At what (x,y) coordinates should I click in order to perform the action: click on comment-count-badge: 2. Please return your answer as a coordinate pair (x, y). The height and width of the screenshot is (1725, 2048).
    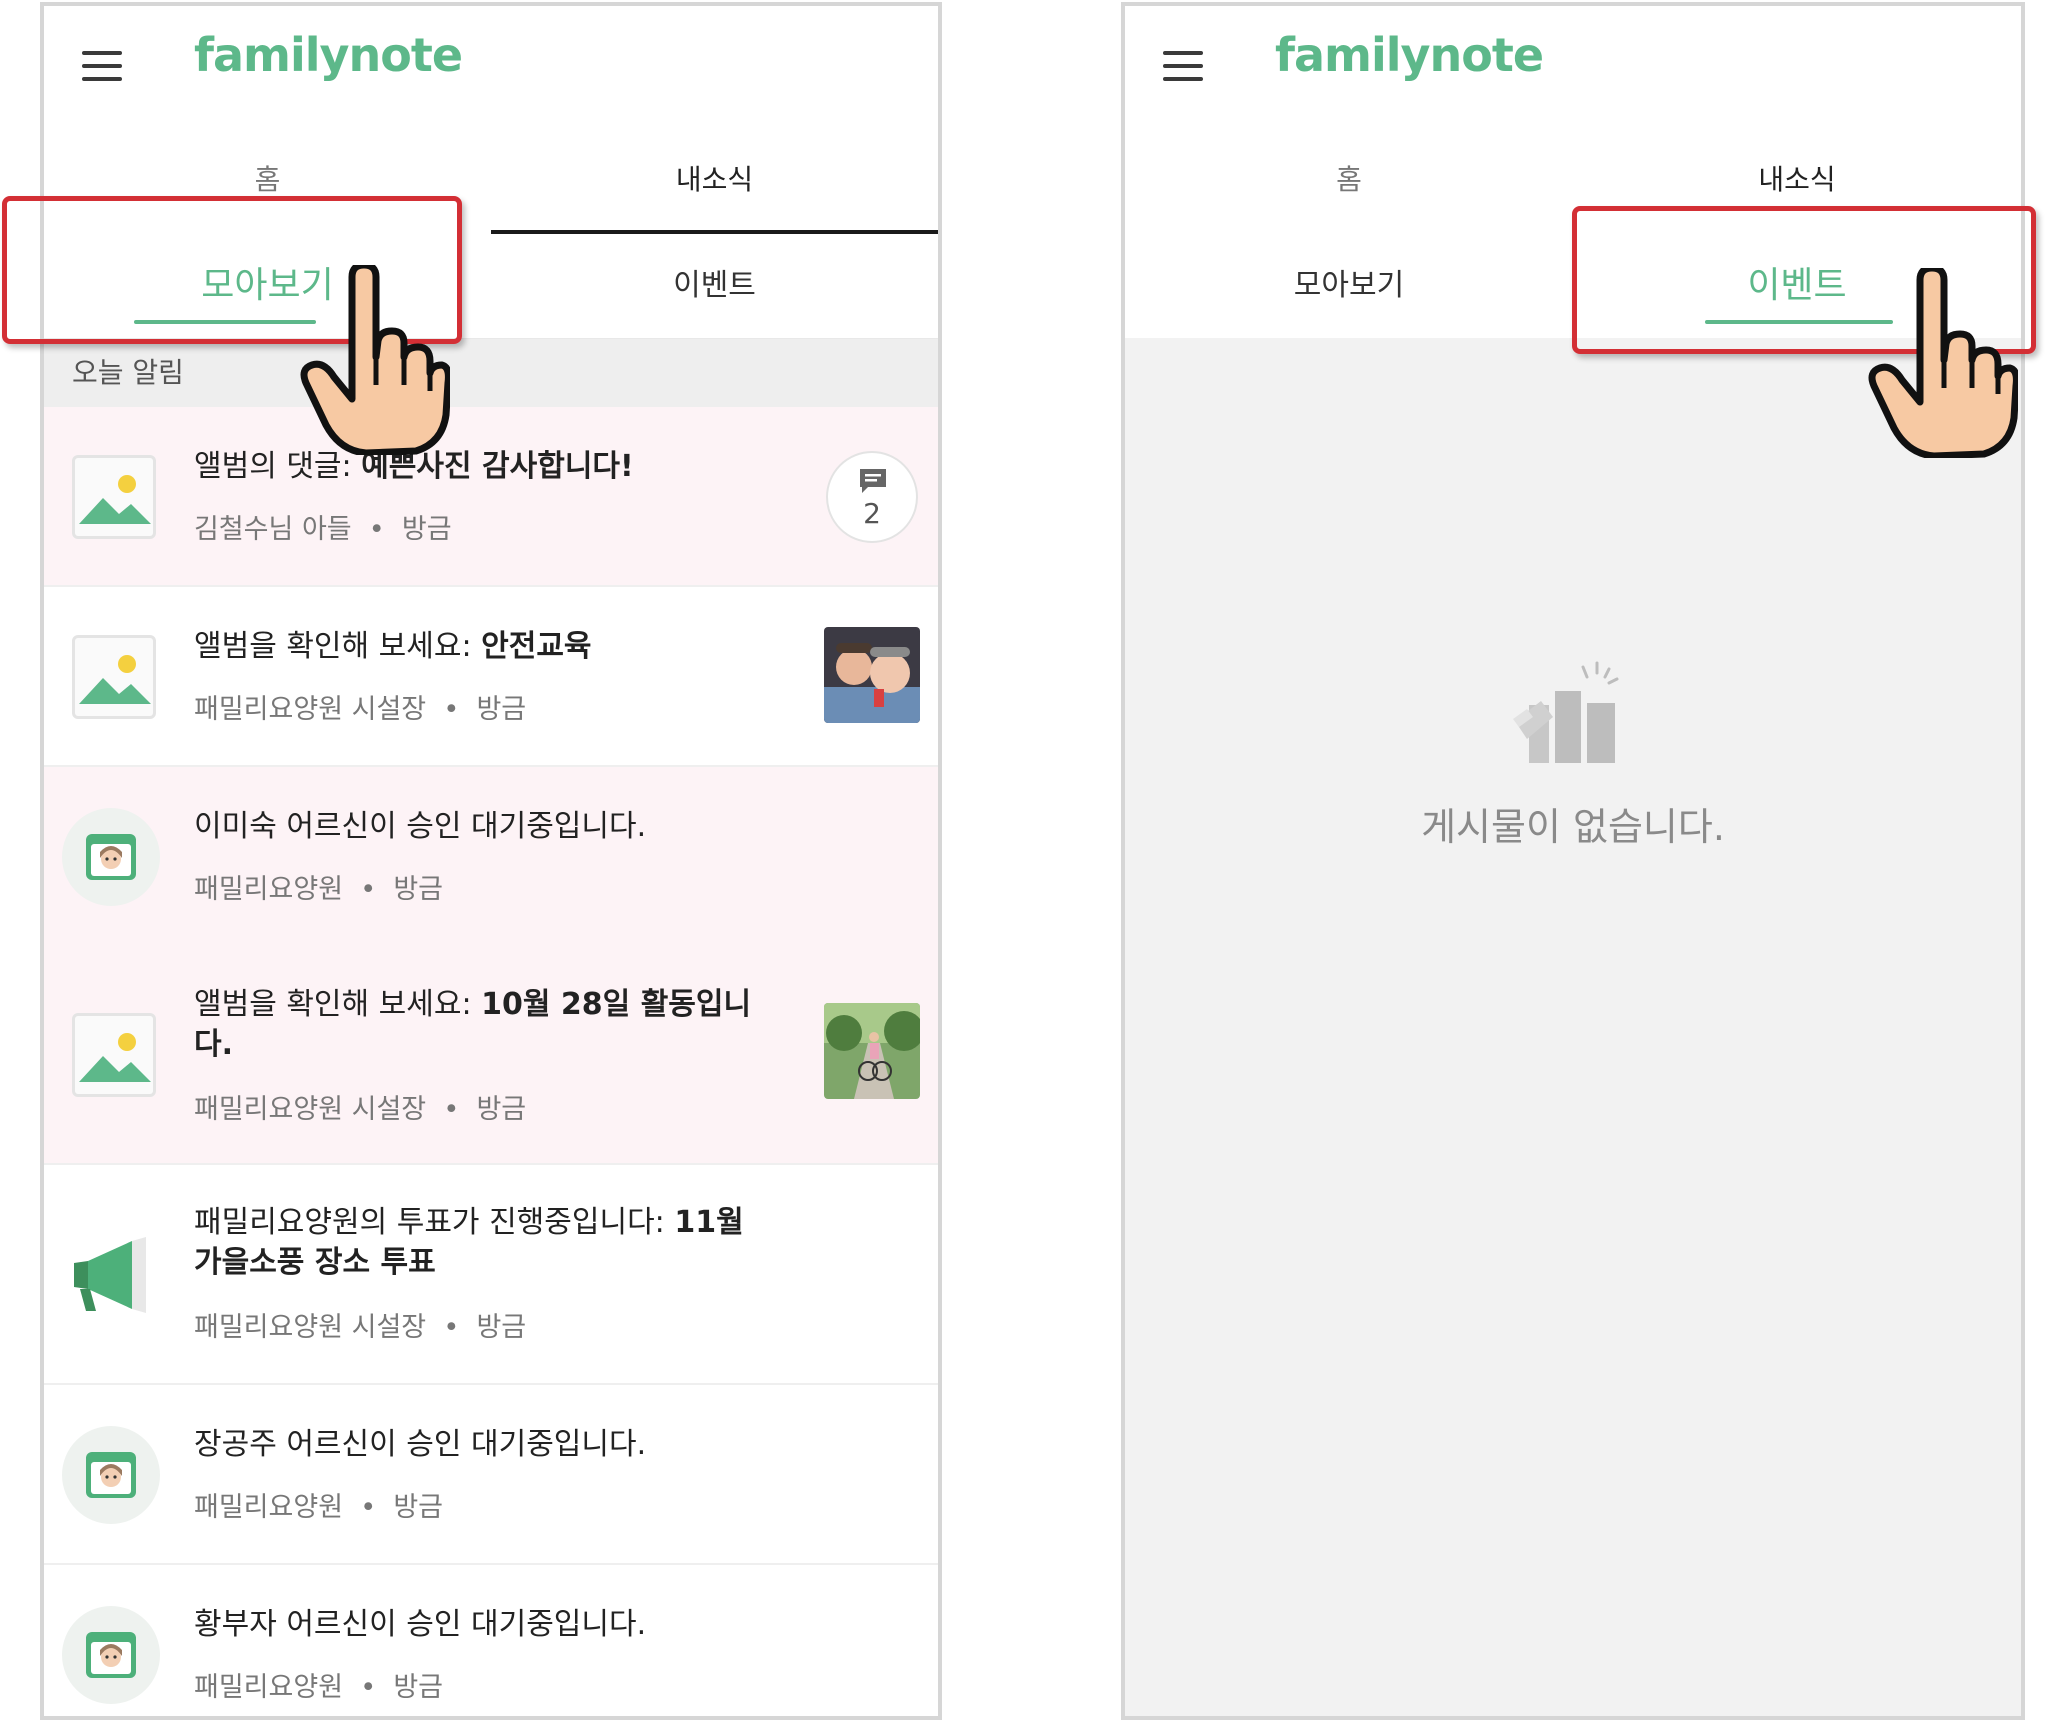
    Looking at the image, I should click on (872, 497).